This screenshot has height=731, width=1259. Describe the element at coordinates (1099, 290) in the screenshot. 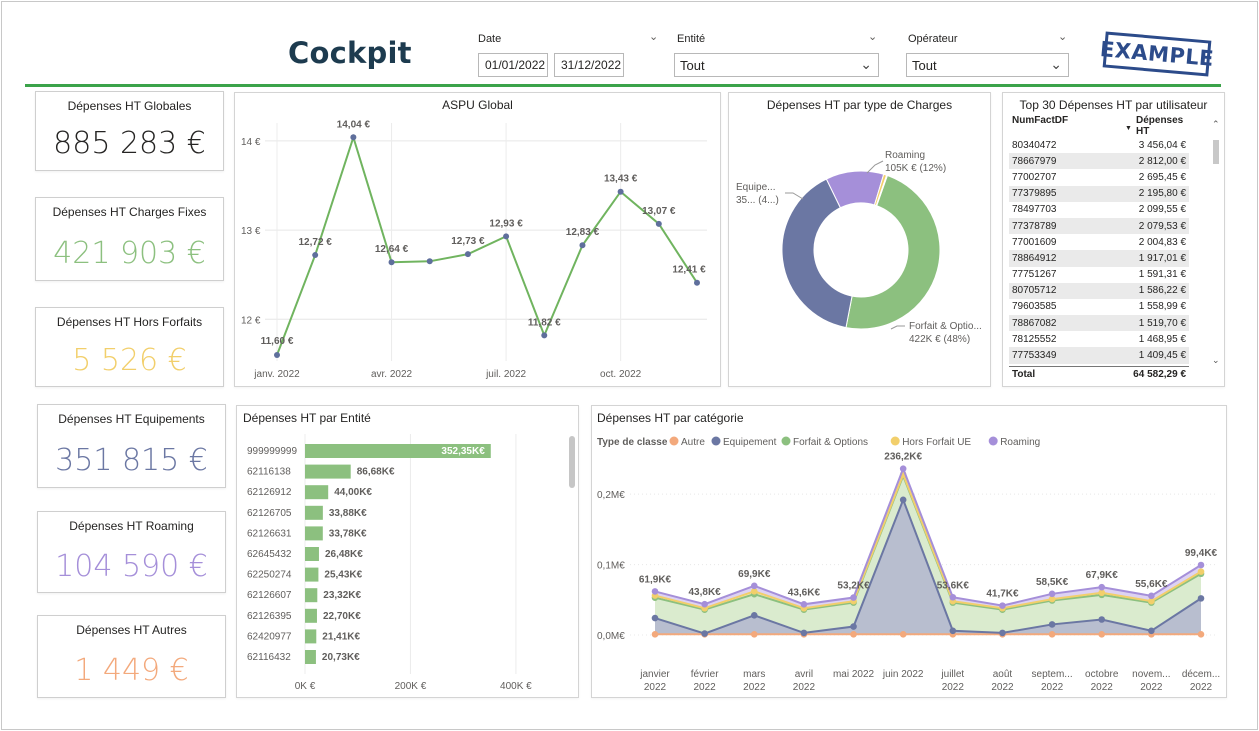

I see `table-row: 80705712 1 586,22 €` at that location.